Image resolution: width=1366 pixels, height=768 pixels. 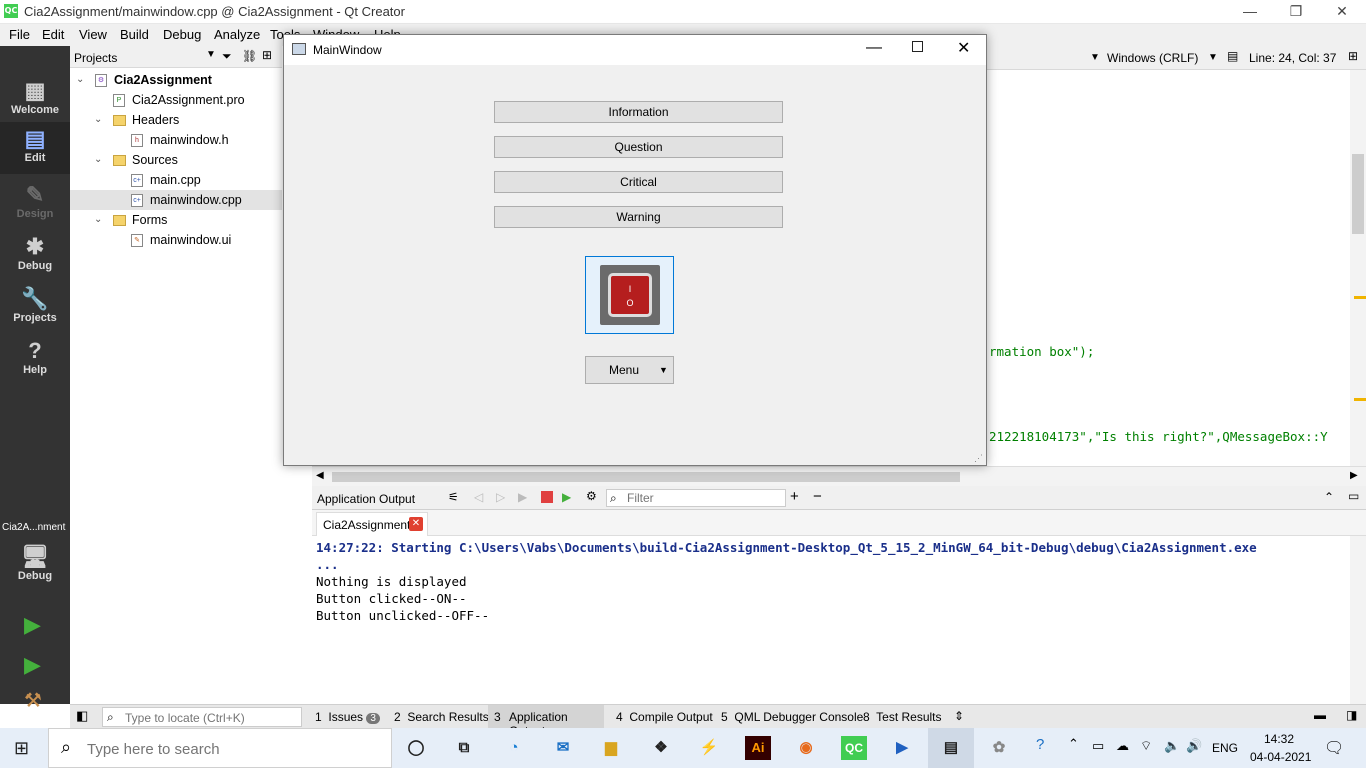 I want to click on critical-button: Critical, so click(x=638, y=182).